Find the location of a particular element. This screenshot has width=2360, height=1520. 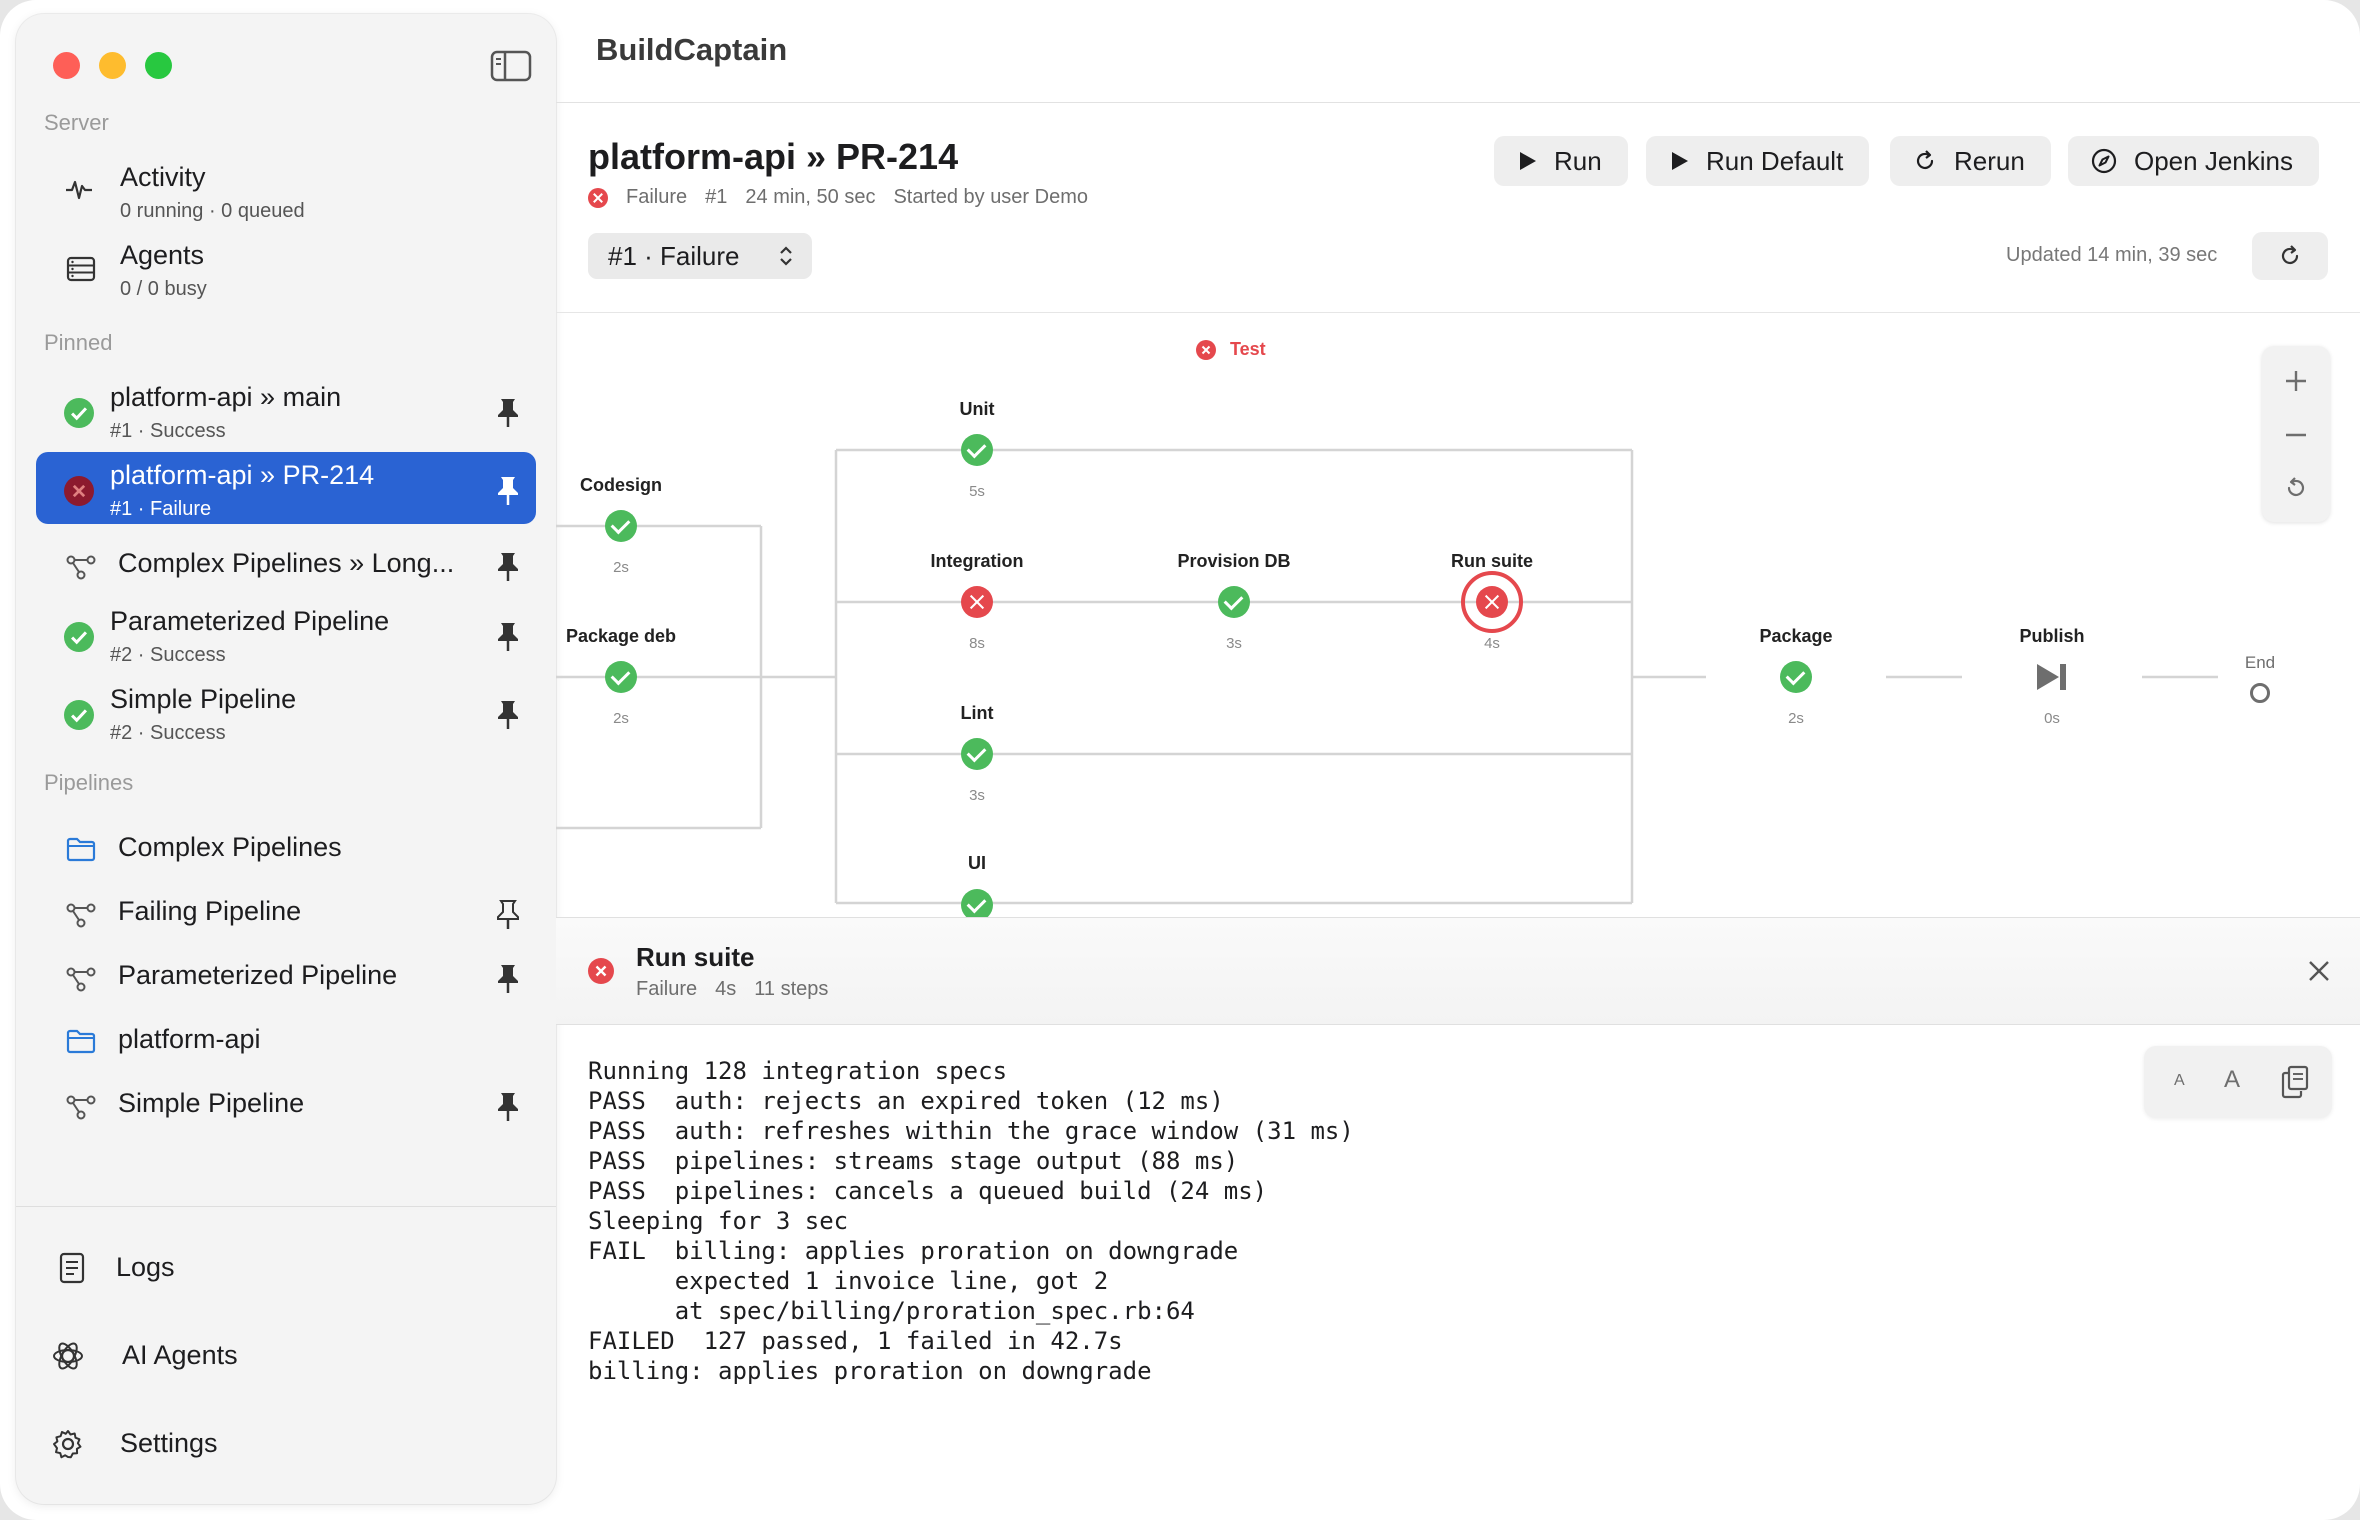

open-jenkins-button: Open Jenkins is located at coordinates (2193, 161).